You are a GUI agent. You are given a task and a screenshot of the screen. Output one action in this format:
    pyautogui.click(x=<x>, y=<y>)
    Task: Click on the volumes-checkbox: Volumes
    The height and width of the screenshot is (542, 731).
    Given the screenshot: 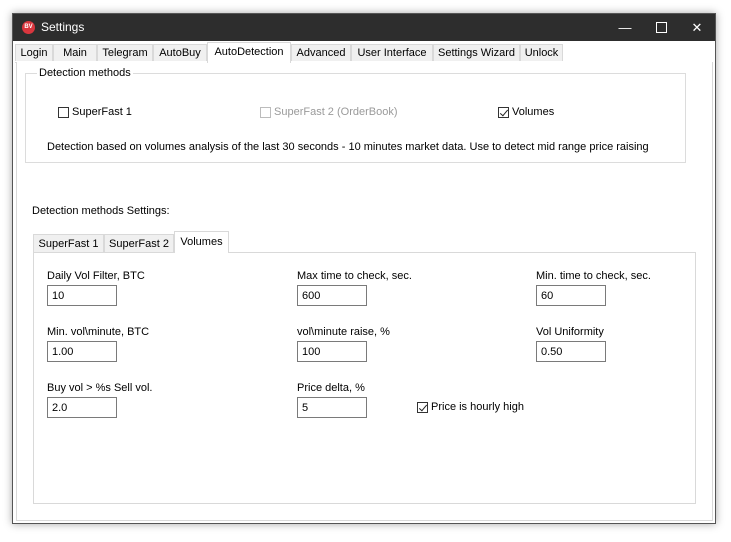 What is the action you would take?
    pyautogui.click(x=526, y=112)
    